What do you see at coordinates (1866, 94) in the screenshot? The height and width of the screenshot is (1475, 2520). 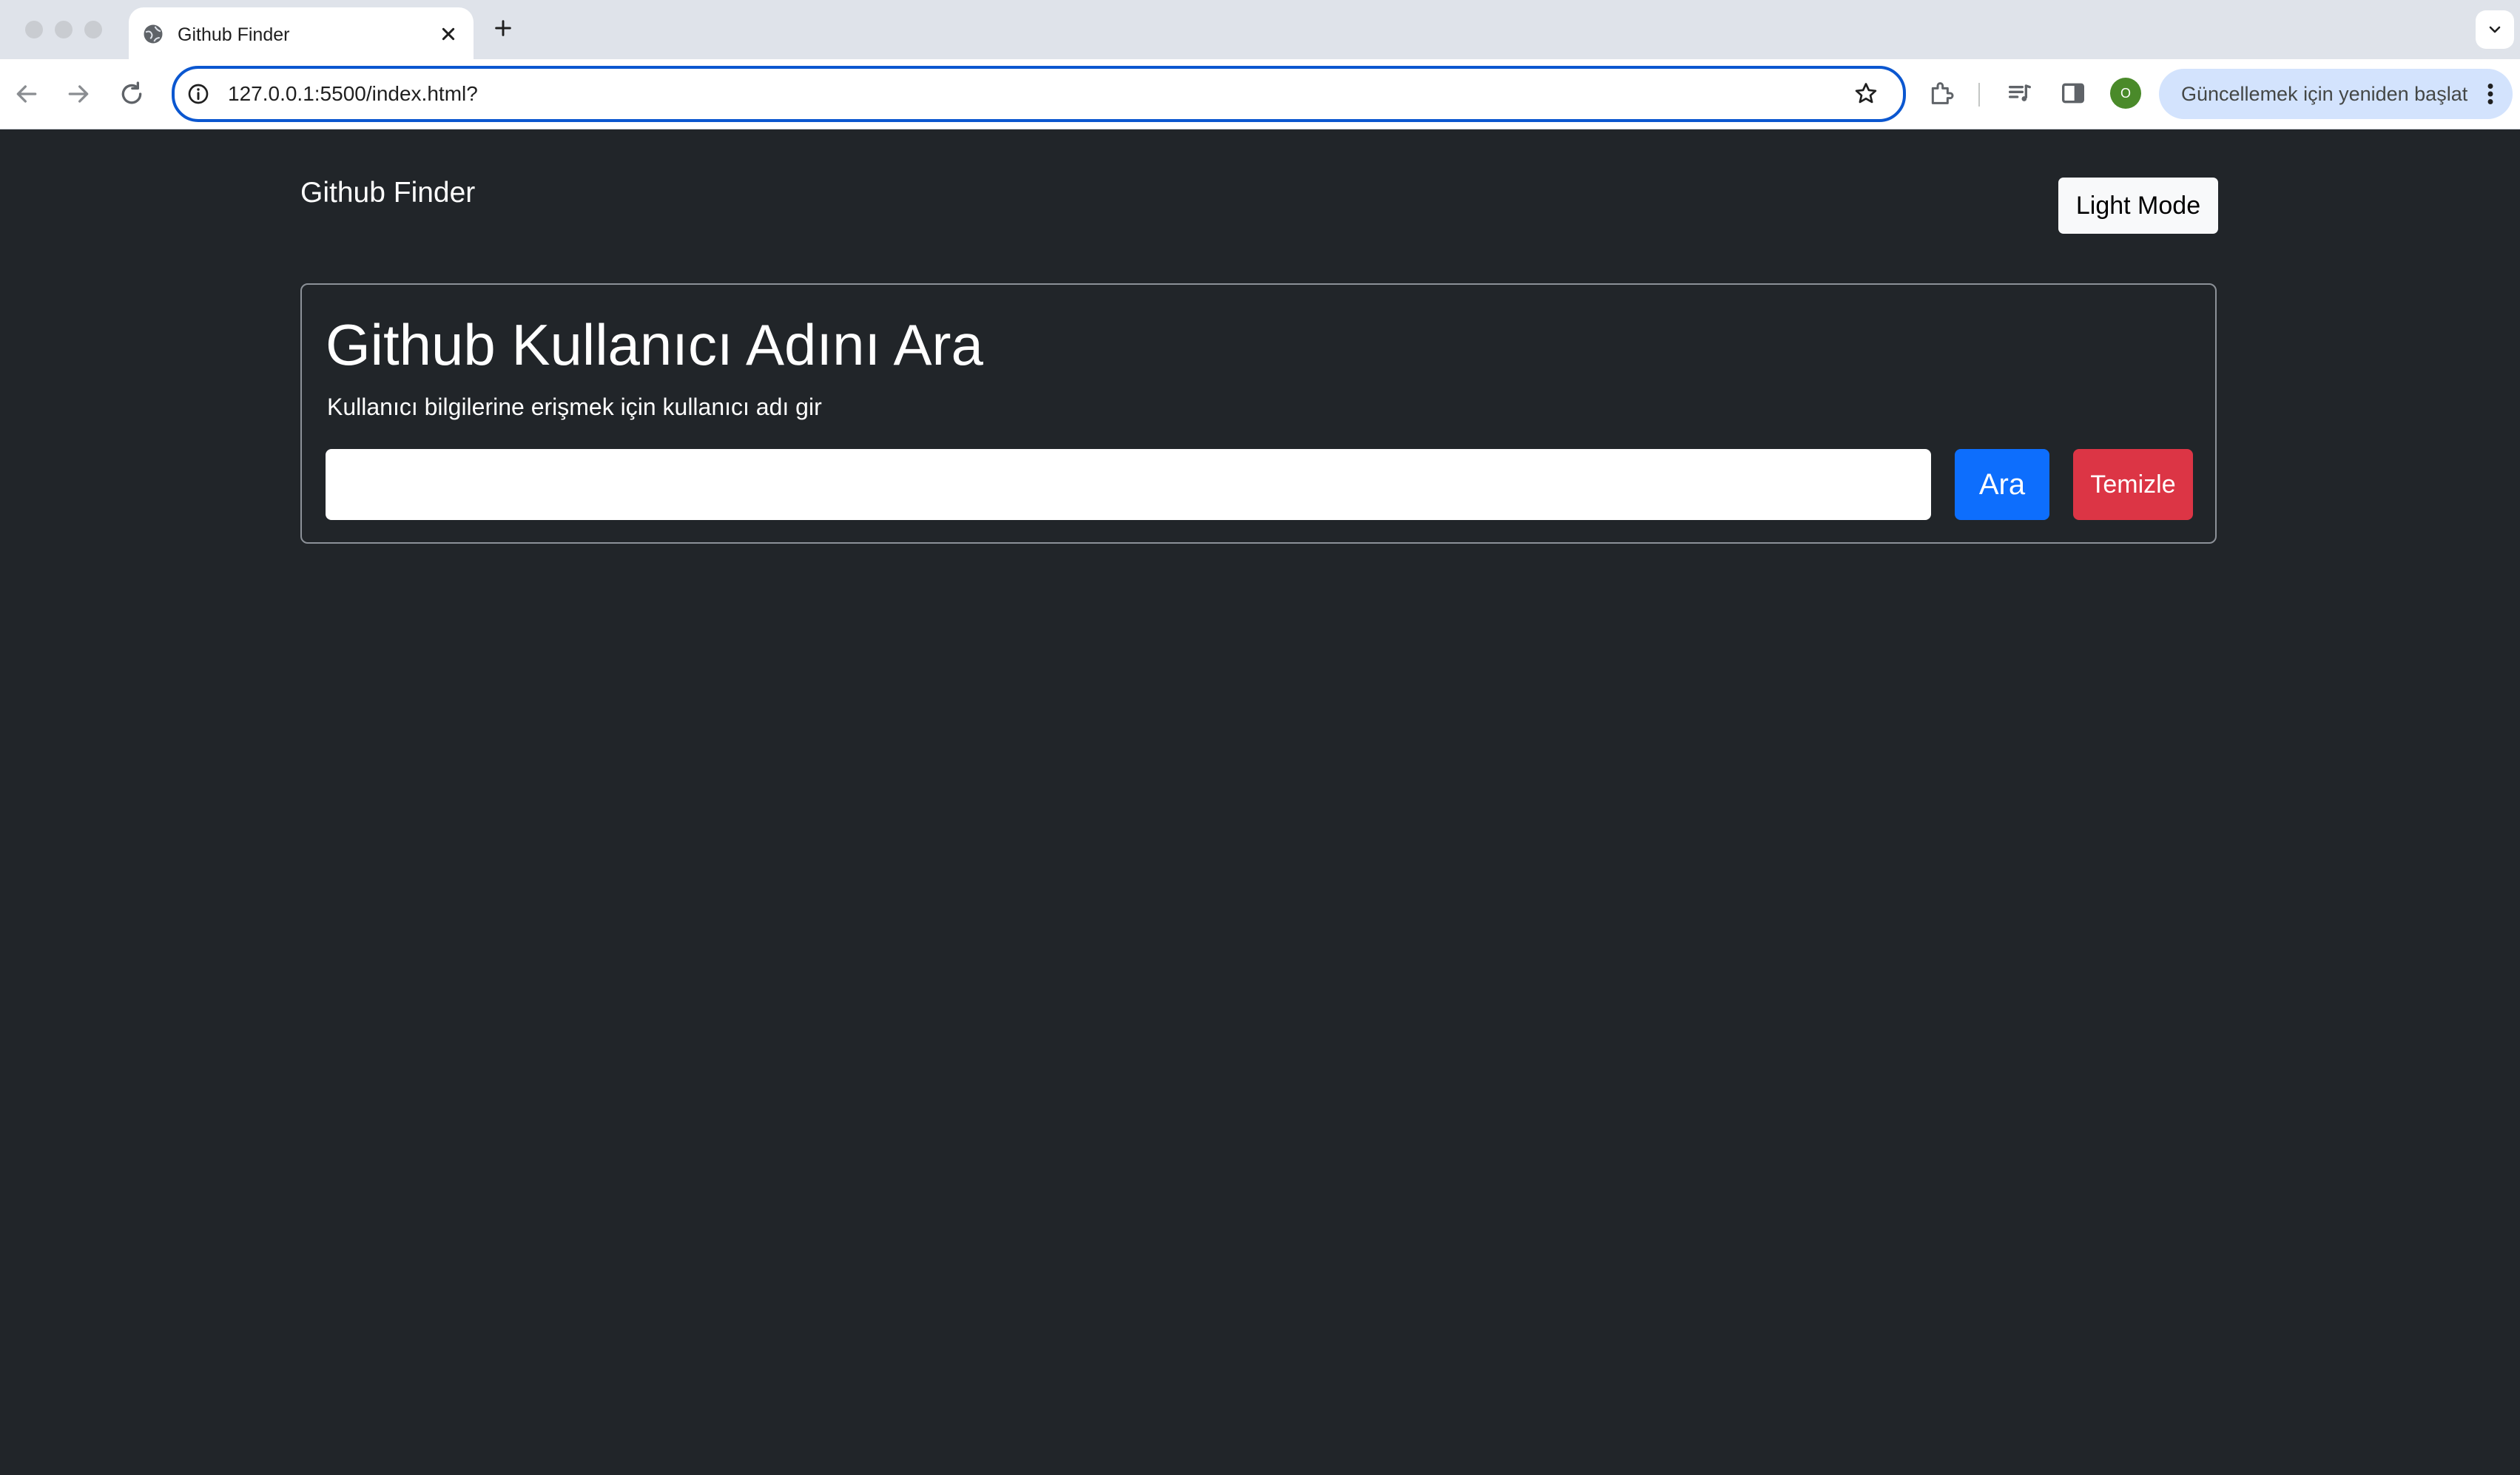 I see `star-icon` at bounding box center [1866, 94].